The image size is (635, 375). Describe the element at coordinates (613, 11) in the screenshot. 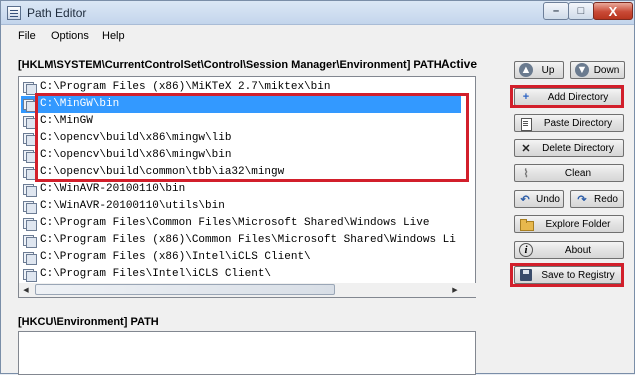

I see `close-button: X` at that location.